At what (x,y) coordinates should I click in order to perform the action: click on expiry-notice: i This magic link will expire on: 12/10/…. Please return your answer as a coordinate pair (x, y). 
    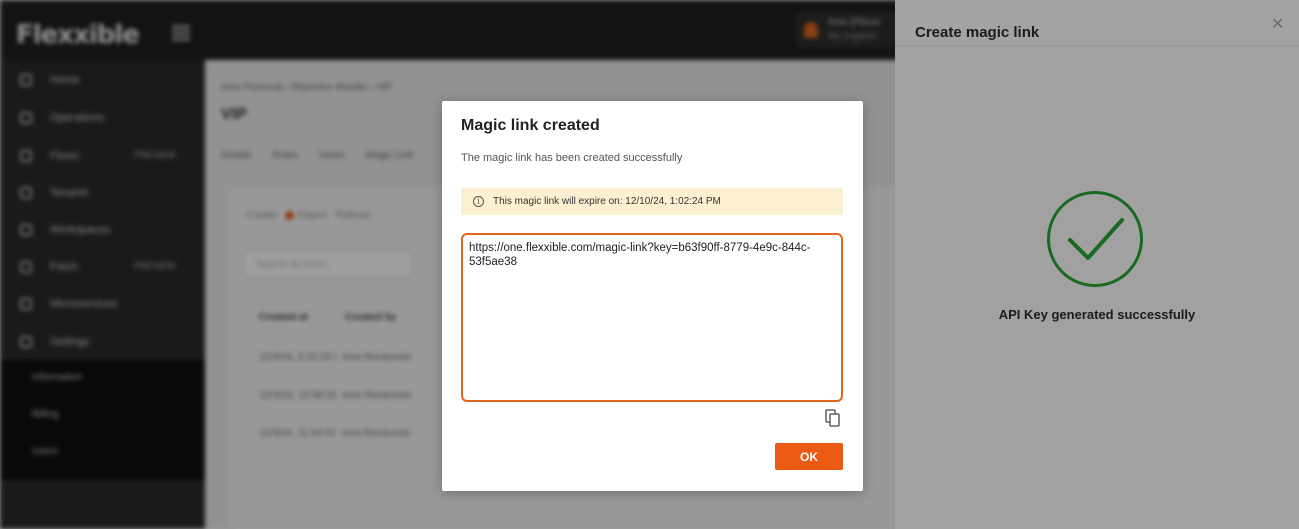
    Looking at the image, I should click on (652, 201).